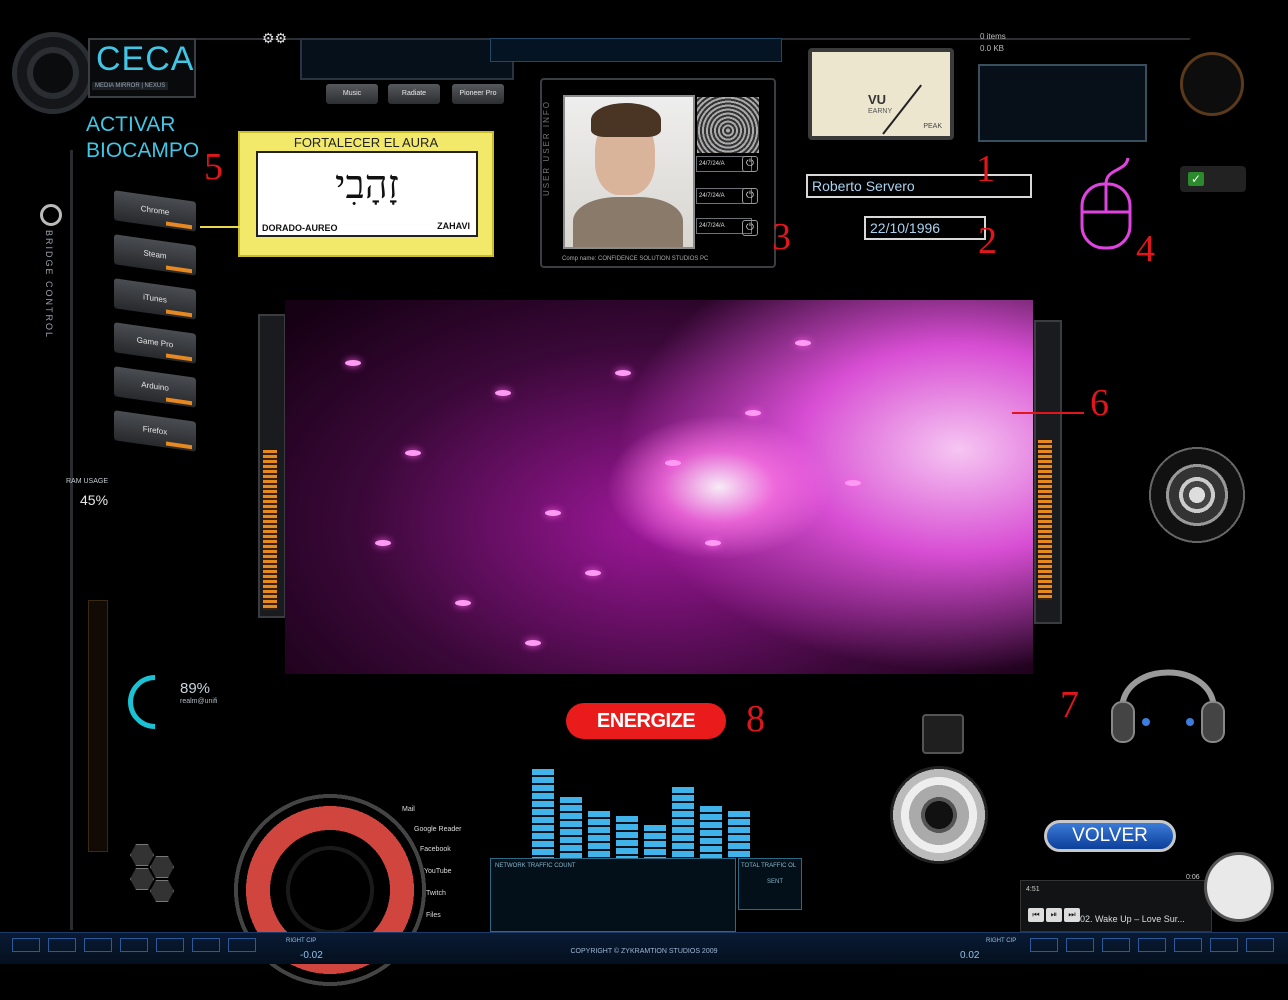 The width and height of the screenshot is (1288, 1000). What do you see at coordinates (1110, 836) in the screenshot?
I see `volver-button: VOLVER` at bounding box center [1110, 836].